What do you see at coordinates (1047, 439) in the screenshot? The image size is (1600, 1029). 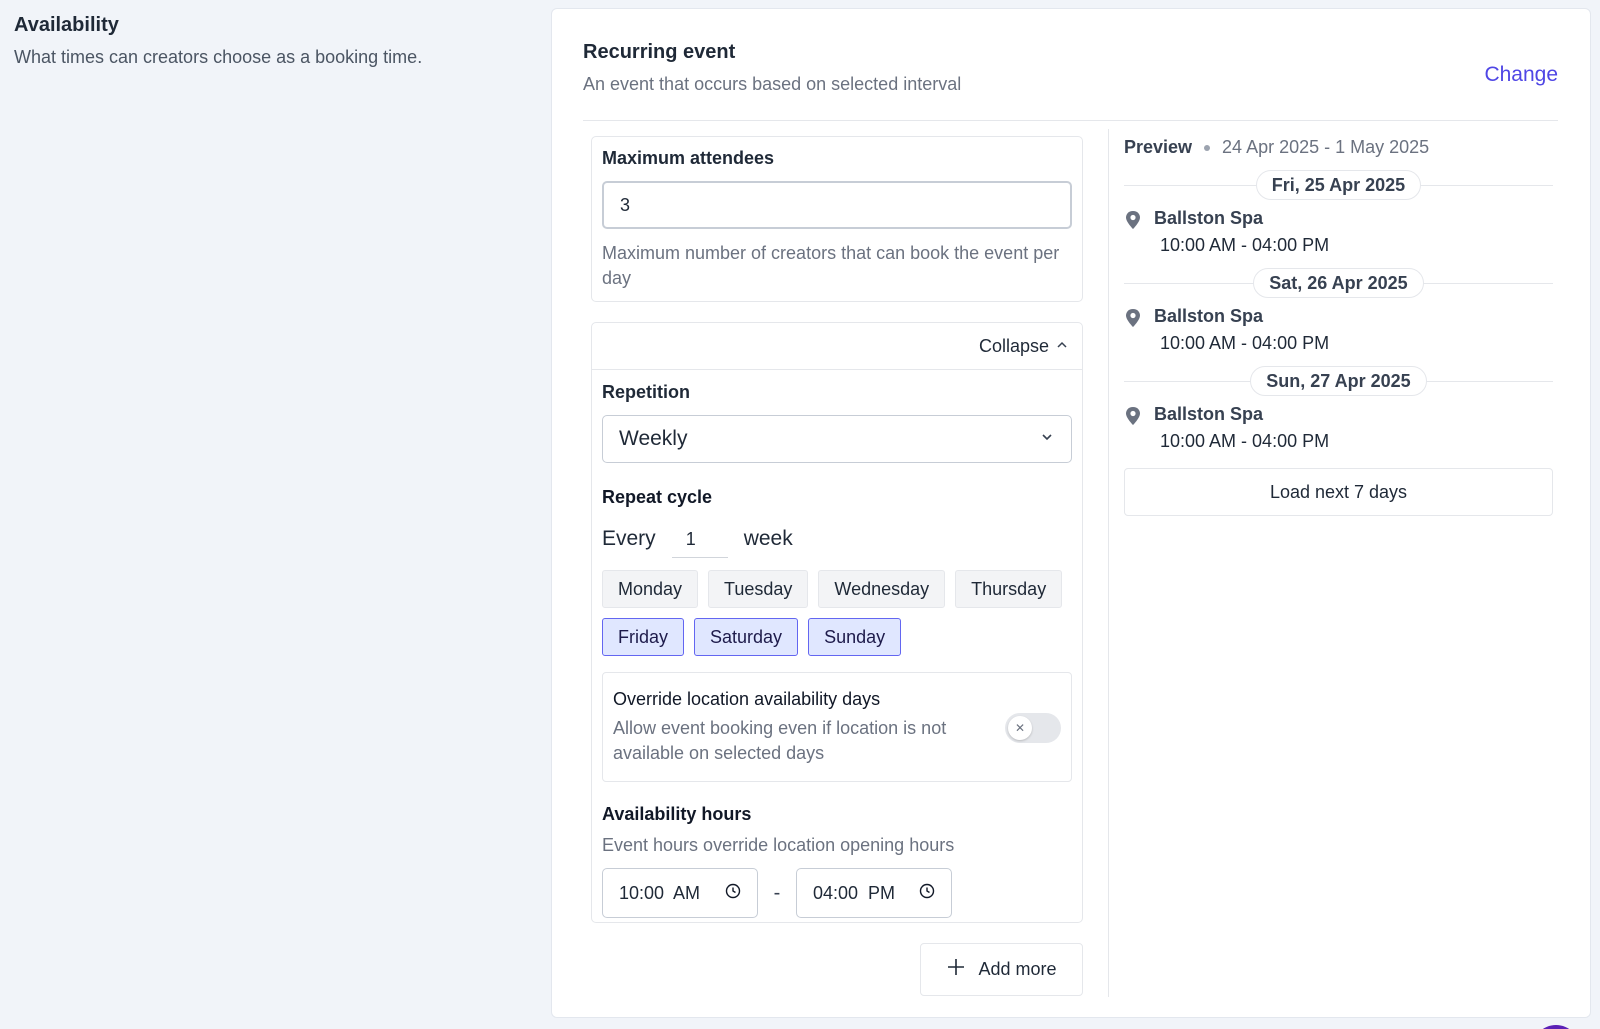 I see `chevron-down-icon` at bounding box center [1047, 439].